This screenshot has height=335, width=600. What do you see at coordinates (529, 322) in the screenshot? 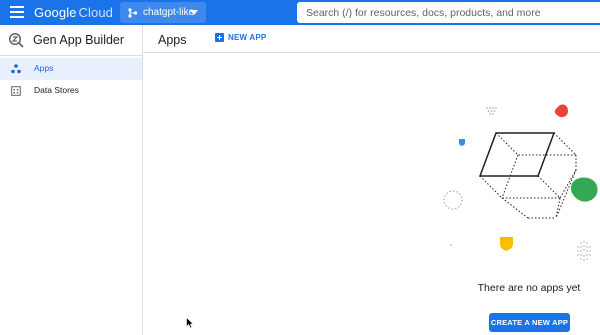
I see `create-new-app-button: CREATE A NEW APP` at bounding box center [529, 322].